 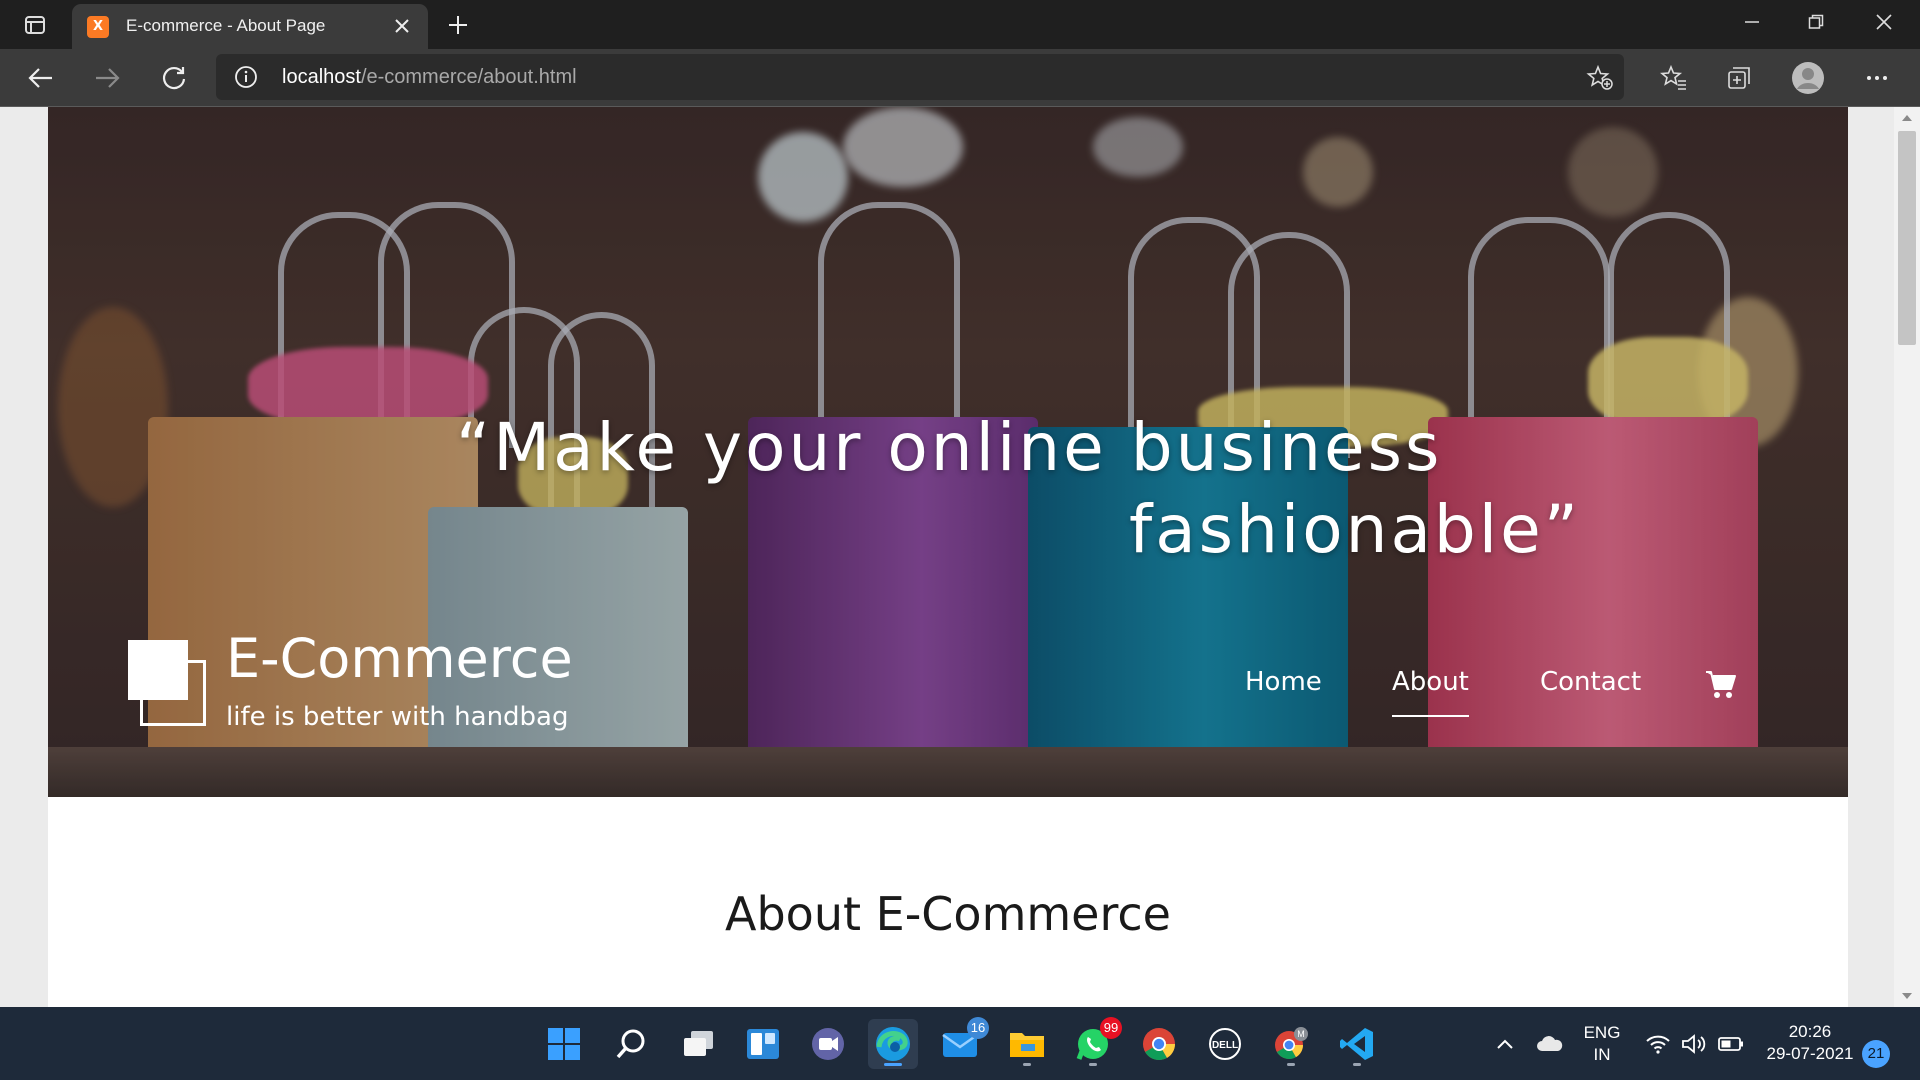 What do you see at coordinates (893, 1044) in the screenshot?
I see `edge-browser-icon` at bounding box center [893, 1044].